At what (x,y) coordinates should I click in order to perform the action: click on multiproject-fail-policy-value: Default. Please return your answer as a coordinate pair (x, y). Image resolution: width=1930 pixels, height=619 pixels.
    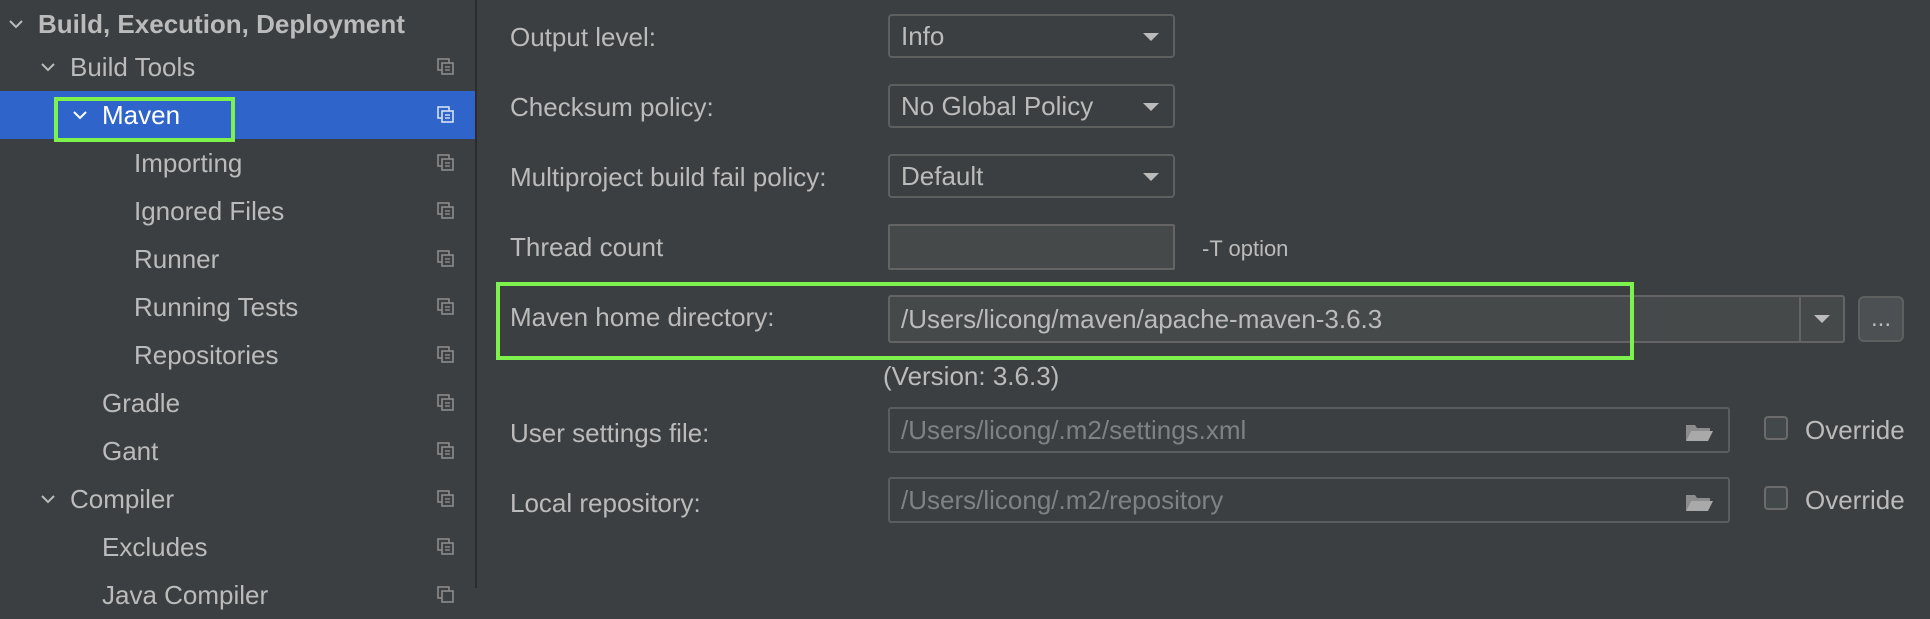
    Looking at the image, I should click on (942, 175).